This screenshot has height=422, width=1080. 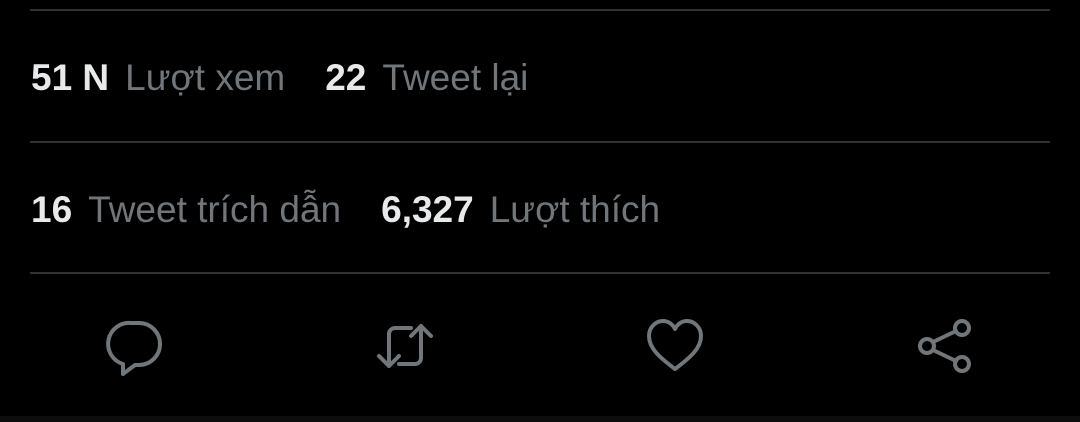 I want to click on quote-tweets-label: Tweet trích dẫn, so click(x=215, y=209).